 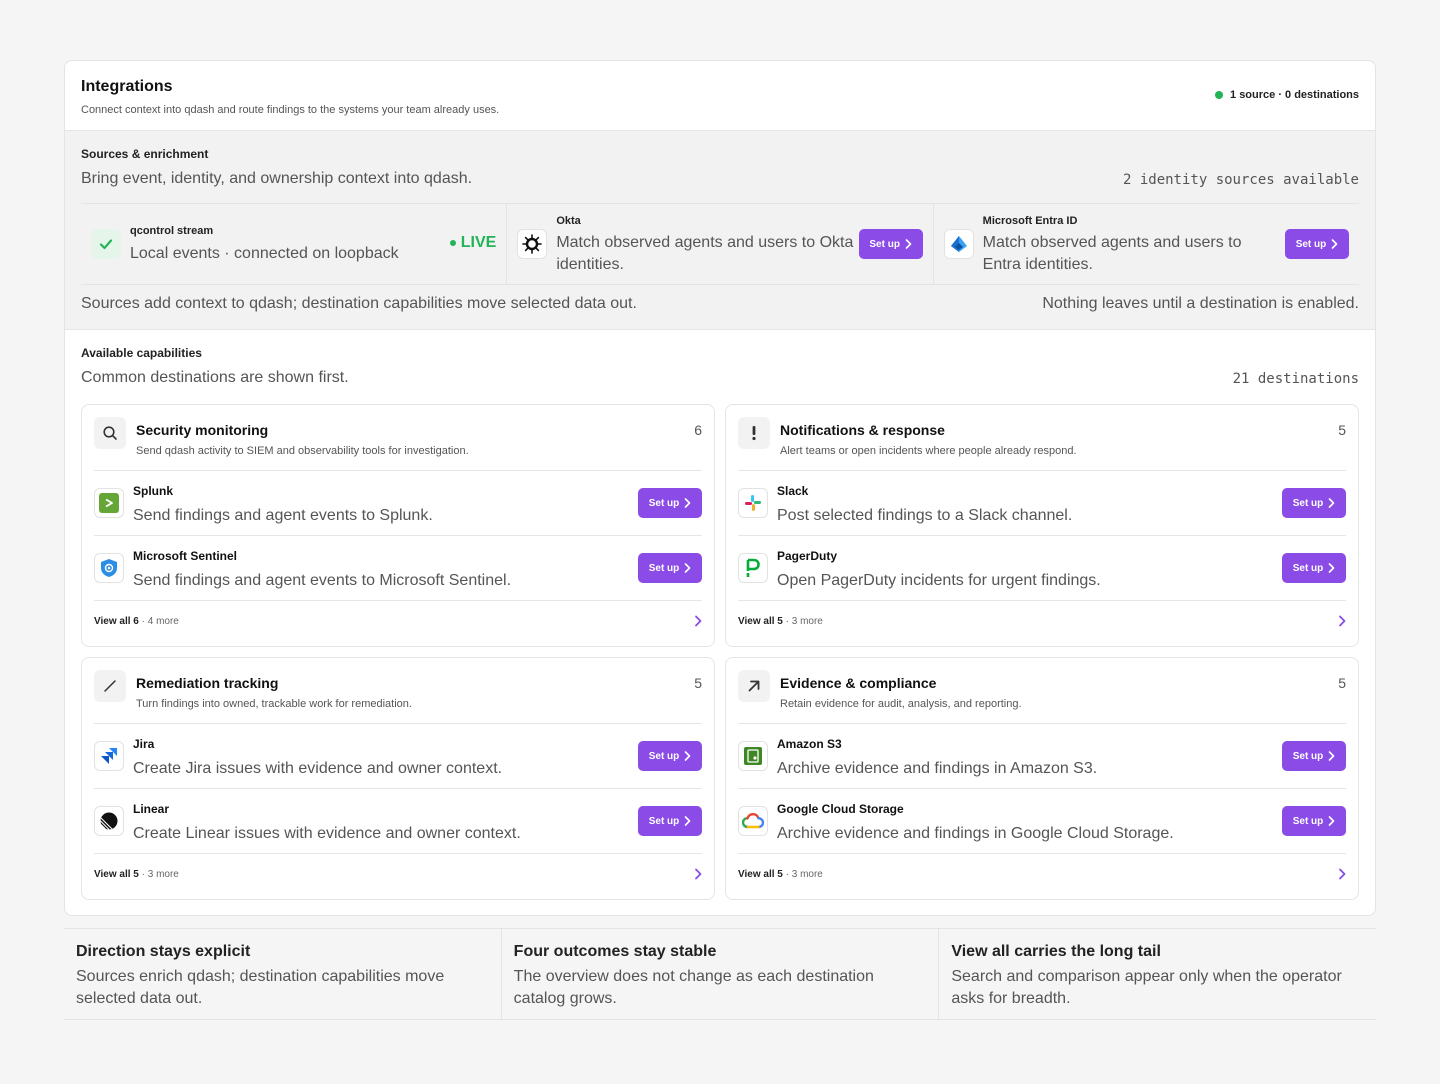 What do you see at coordinates (1342, 683) in the screenshot?
I see `card-count: 5` at bounding box center [1342, 683].